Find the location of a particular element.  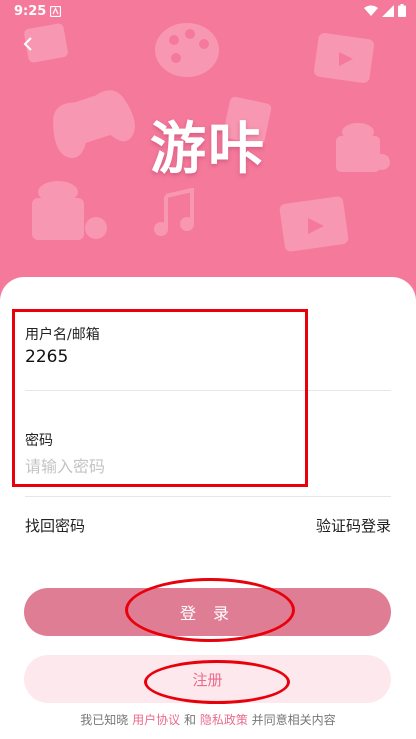

music-note-icon is located at coordinates (174, 212).